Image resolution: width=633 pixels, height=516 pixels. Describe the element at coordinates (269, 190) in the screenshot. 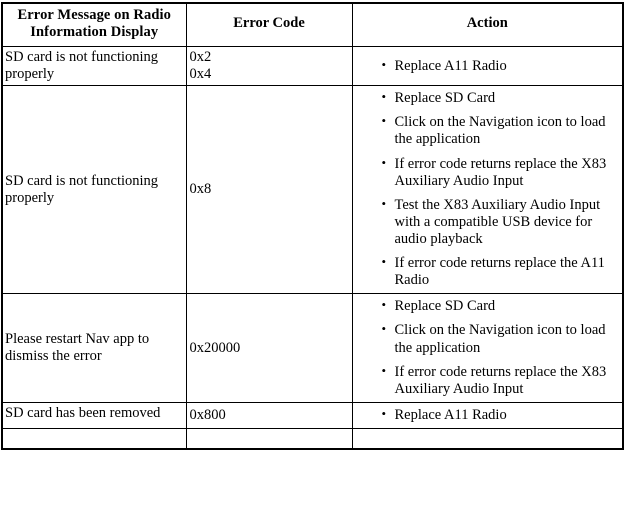

I see `cell-error-code: 0x8` at that location.